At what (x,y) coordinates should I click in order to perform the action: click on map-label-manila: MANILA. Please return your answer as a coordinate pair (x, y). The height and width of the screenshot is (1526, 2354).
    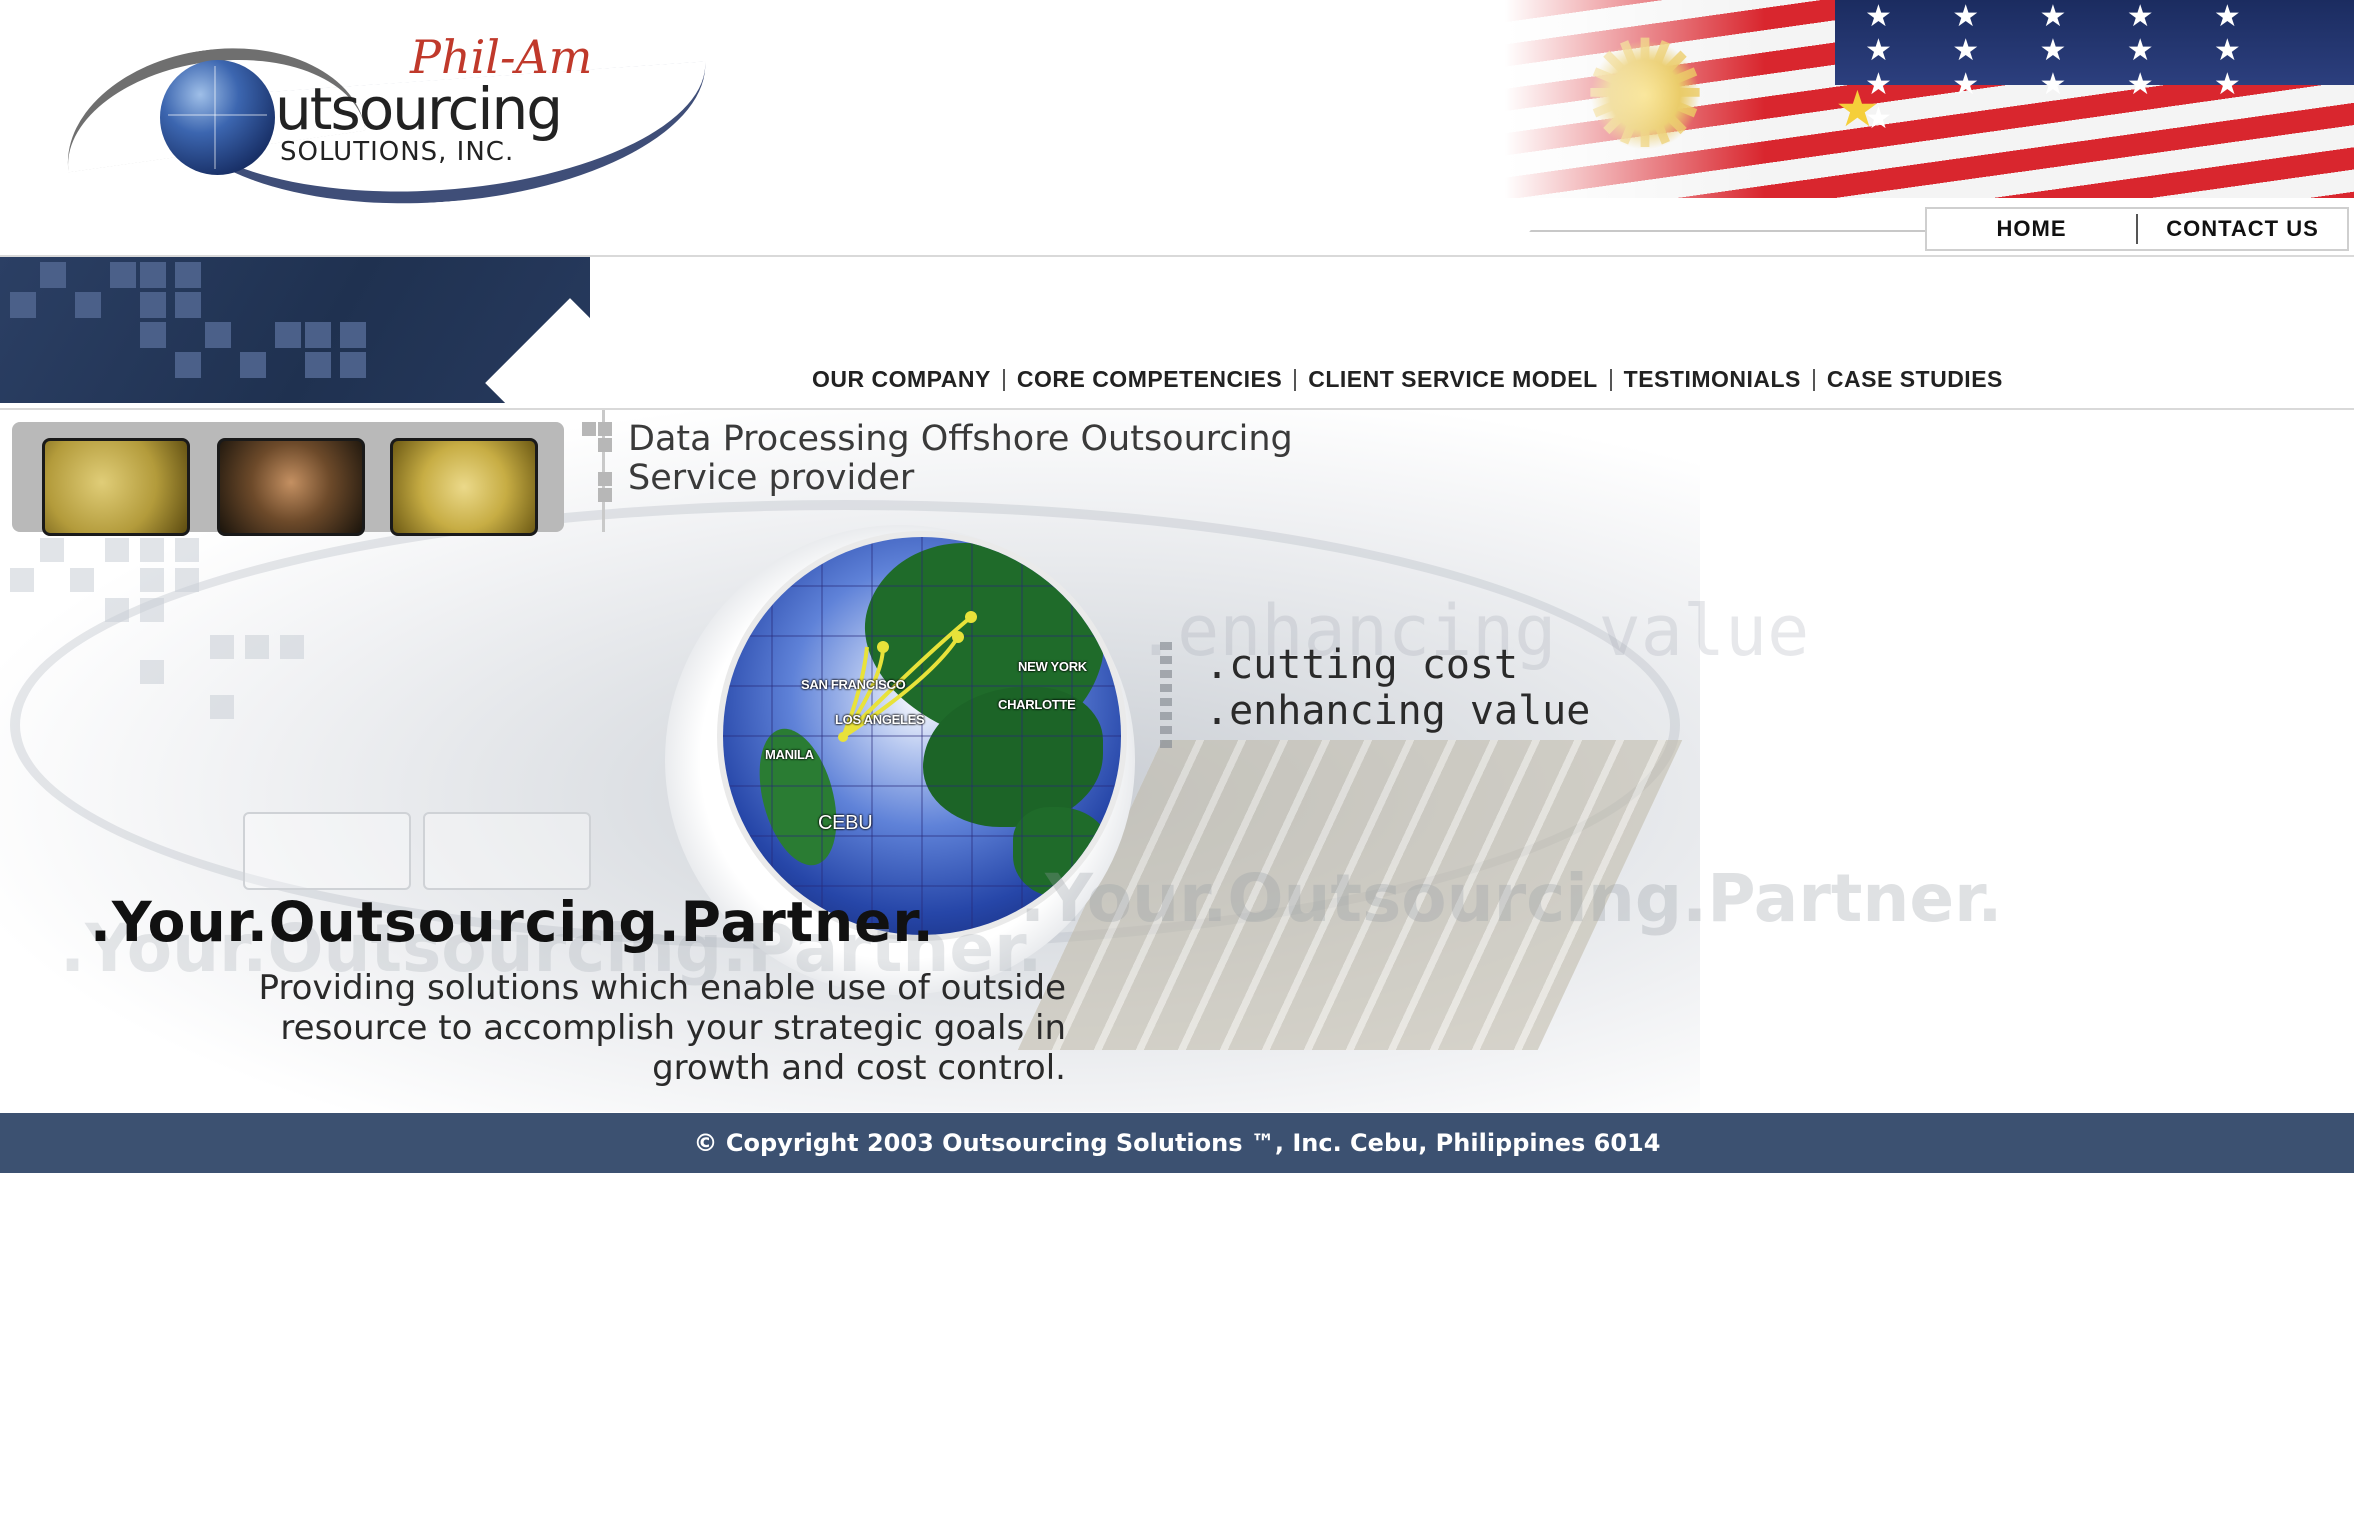
    Looking at the image, I should click on (789, 754).